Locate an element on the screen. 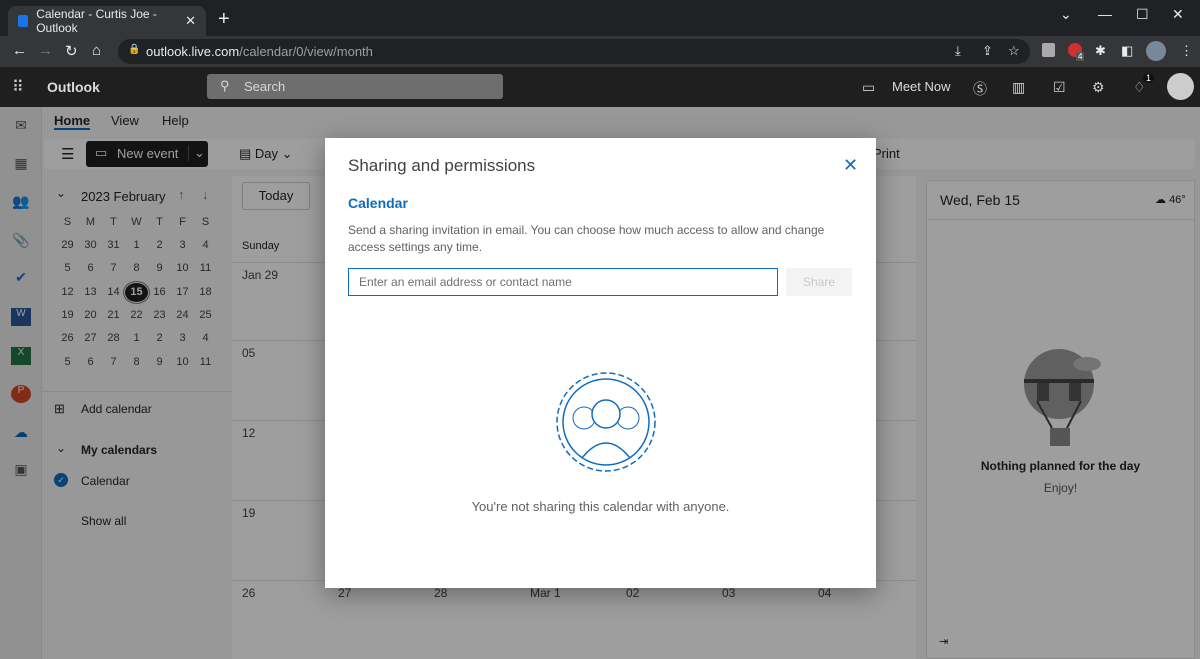 Image resolution: width=1200 pixels, height=659 pixels. tab-search-icon: ⌄ is located at coordinates (1066, 14).